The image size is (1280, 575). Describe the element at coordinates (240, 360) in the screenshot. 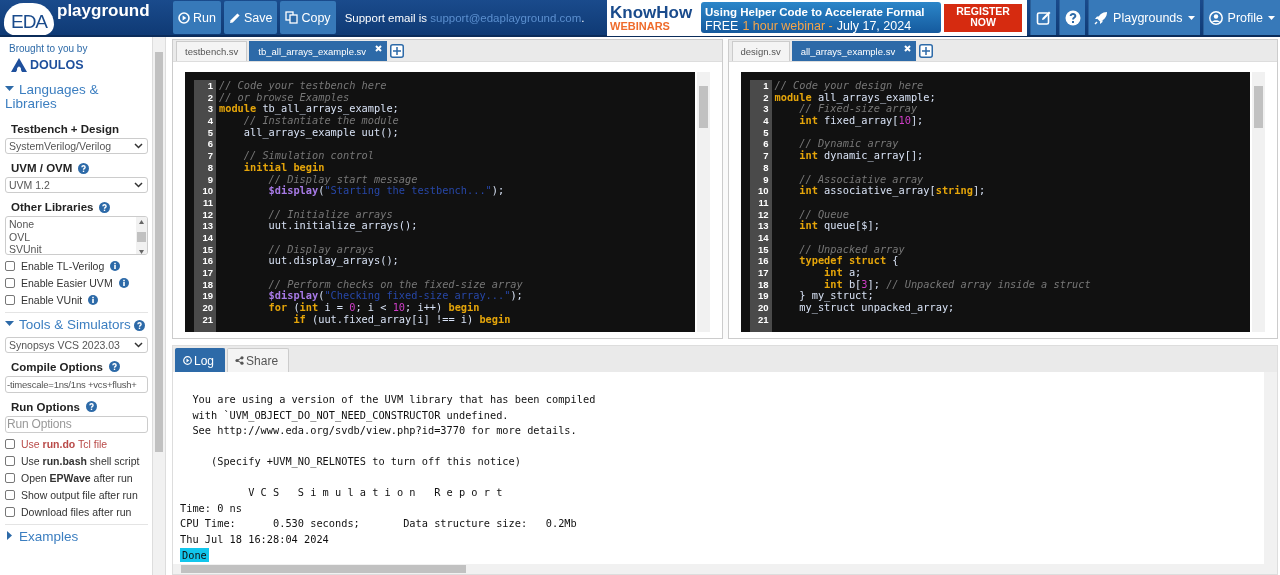

I see `share-icon` at that location.